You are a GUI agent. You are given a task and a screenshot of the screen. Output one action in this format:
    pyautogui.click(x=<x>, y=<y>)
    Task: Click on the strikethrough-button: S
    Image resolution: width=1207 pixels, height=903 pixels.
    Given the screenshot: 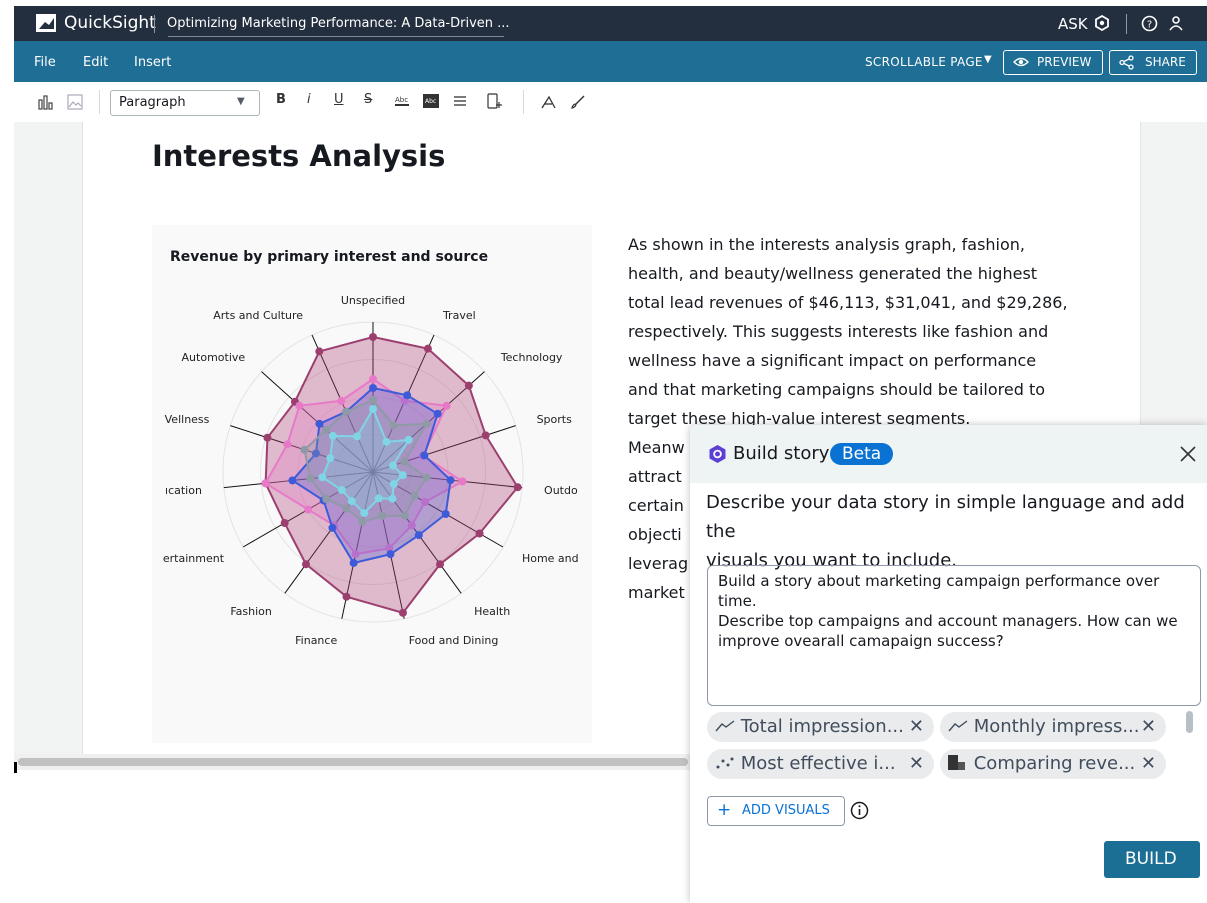 What is the action you would take?
    pyautogui.click(x=368, y=99)
    